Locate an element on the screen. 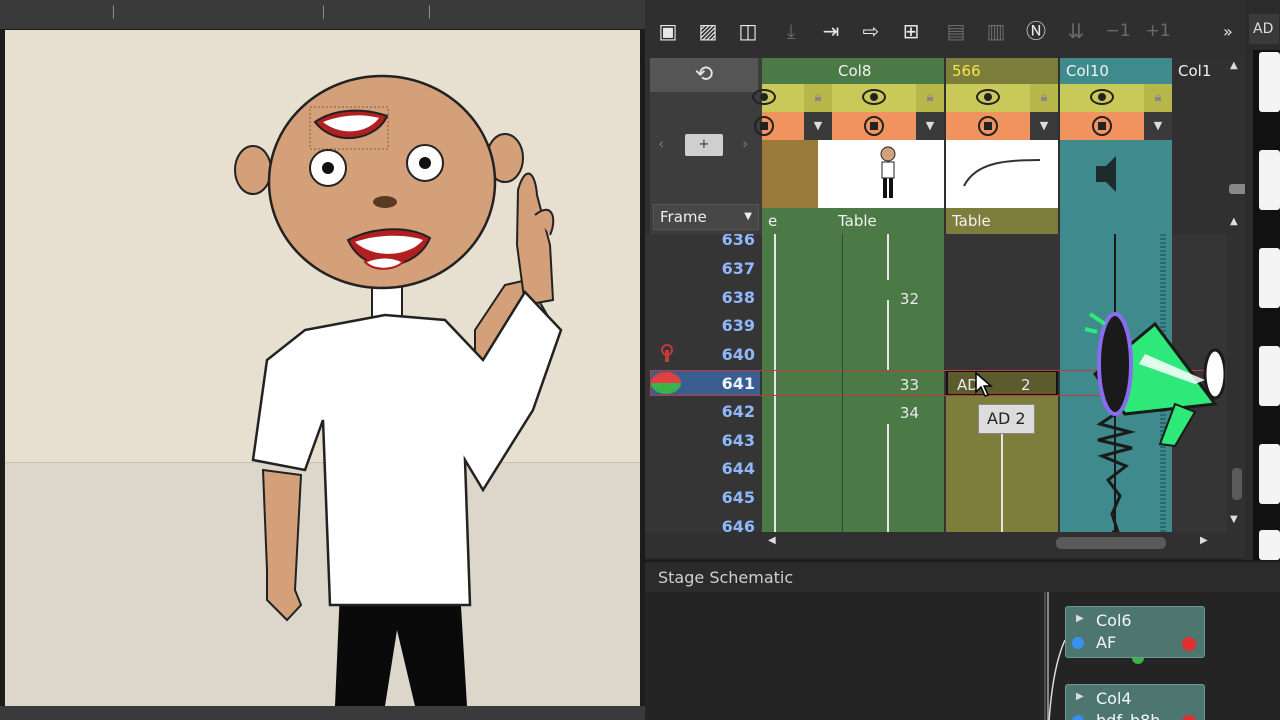 This screenshot has width=1280, height=720. column-name: Col1 is located at coordinates (1199, 71).